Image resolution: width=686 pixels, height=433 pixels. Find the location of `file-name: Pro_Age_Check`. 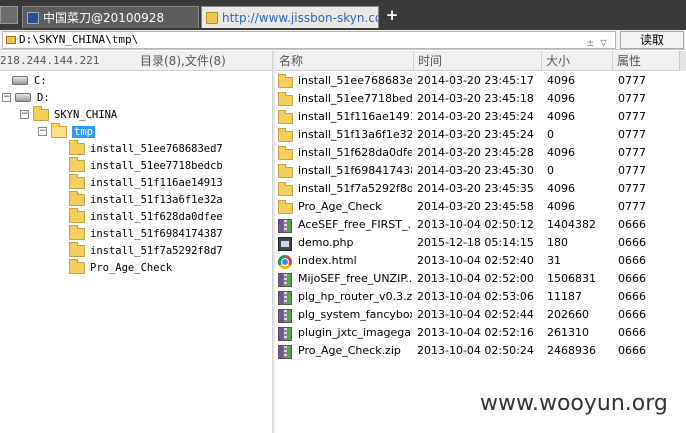

file-name: Pro_Age_Check is located at coordinates (340, 206).